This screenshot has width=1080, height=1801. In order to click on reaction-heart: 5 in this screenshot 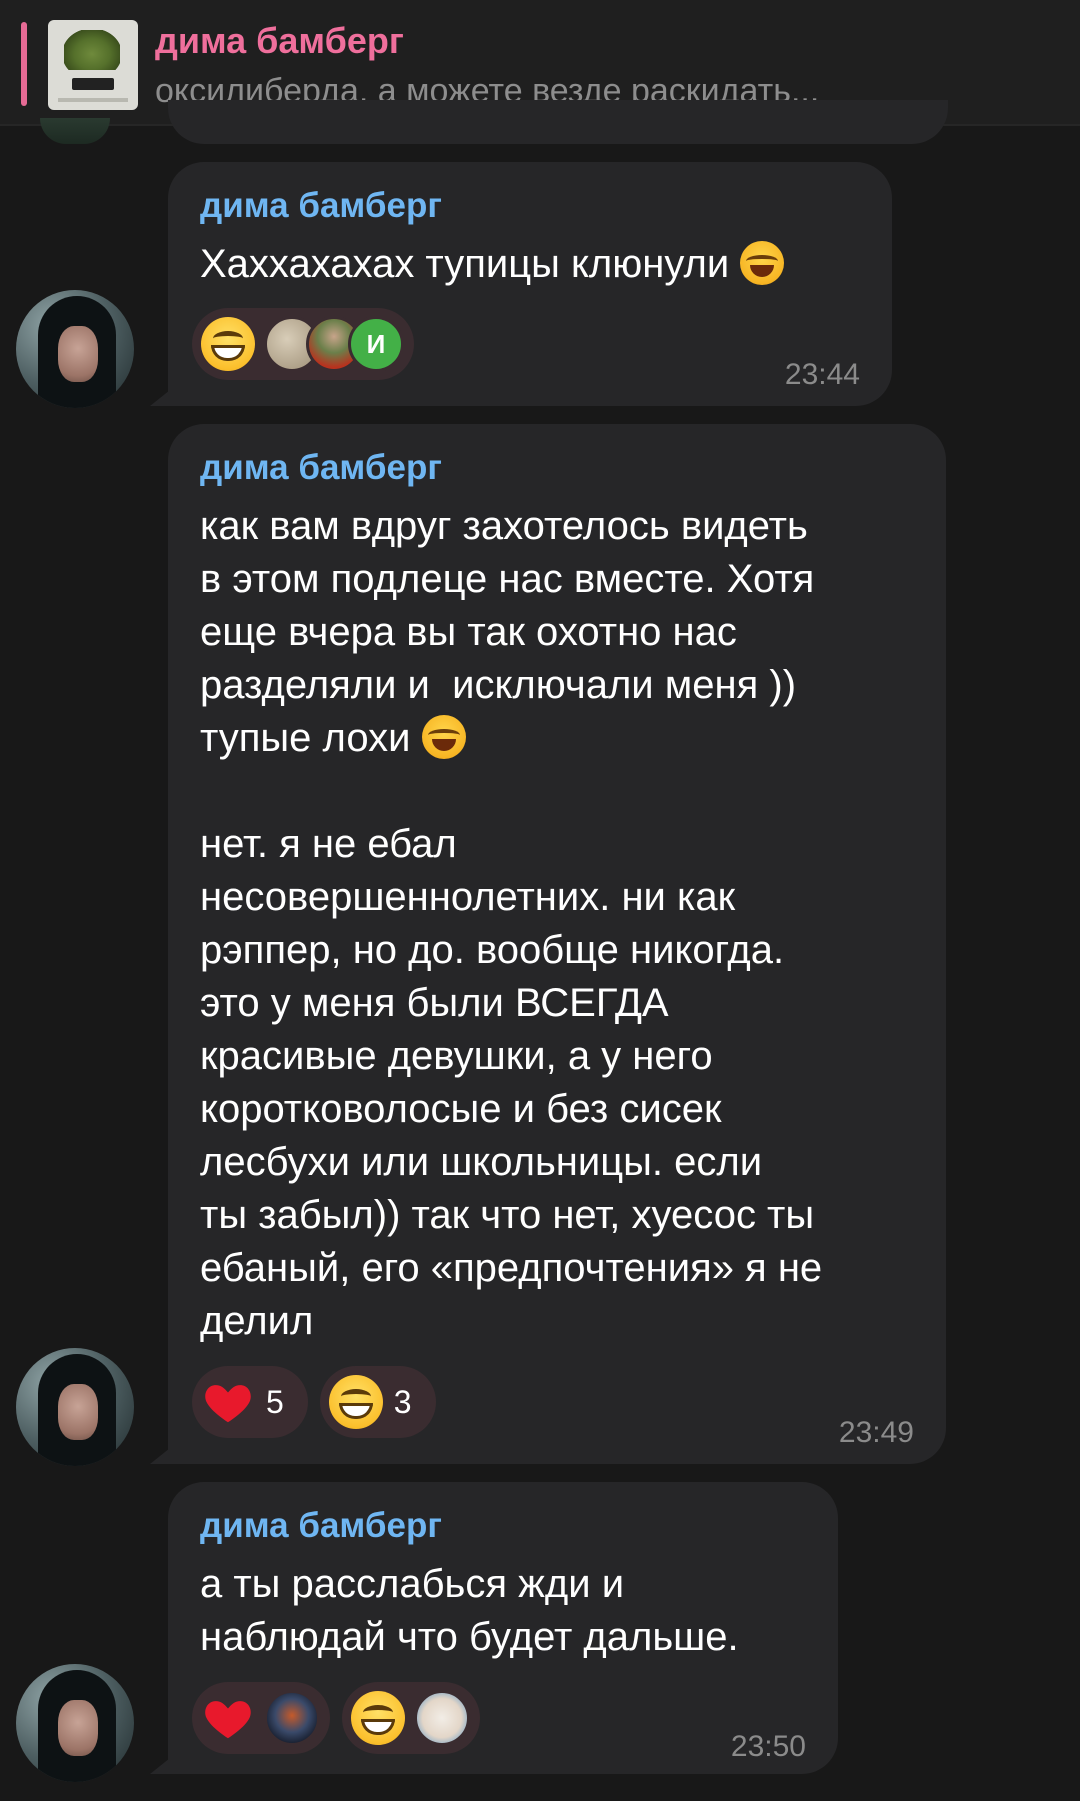, I will do `click(250, 1402)`.